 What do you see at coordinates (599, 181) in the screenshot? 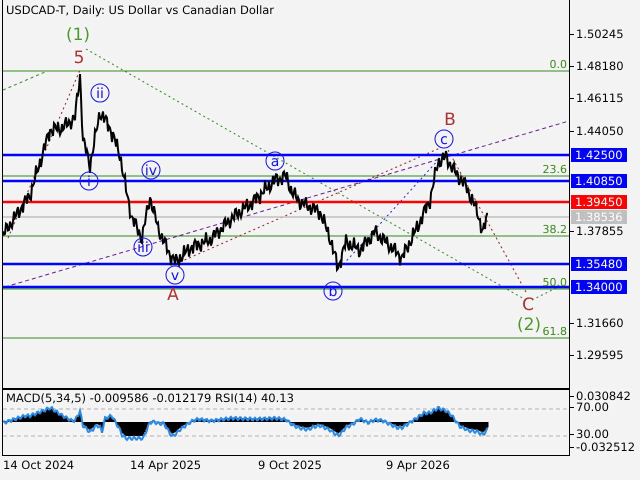
I see `price-level-tag: 1.40850` at bounding box center [599, 181].